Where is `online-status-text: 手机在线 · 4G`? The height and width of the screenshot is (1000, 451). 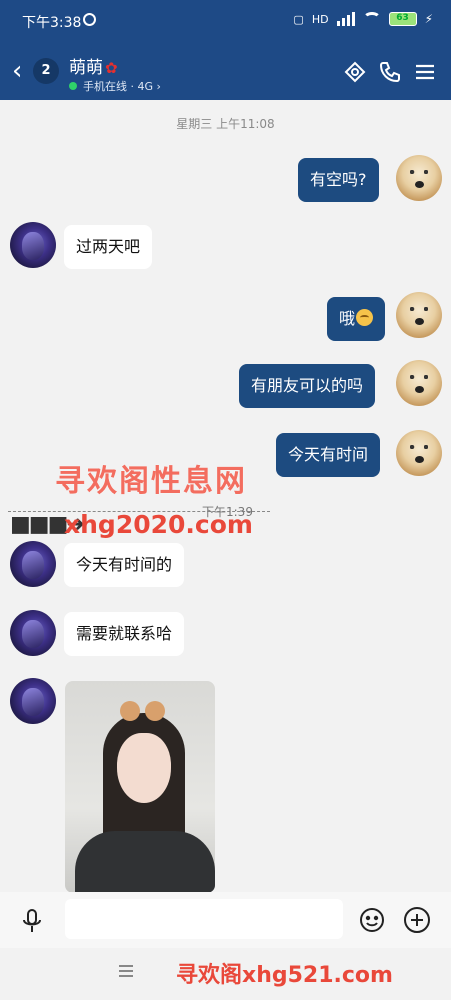
online-status-text: 手机在线 · 4G is located at coordinates (118, 86).